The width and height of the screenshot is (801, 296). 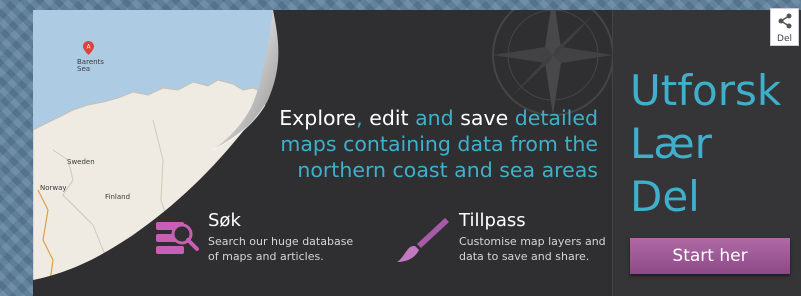 What do you see at coordinates (706, 90) in the screenshot?
I see `sidebar-title-explore: Utforsk` at bounding box center [706, 90].